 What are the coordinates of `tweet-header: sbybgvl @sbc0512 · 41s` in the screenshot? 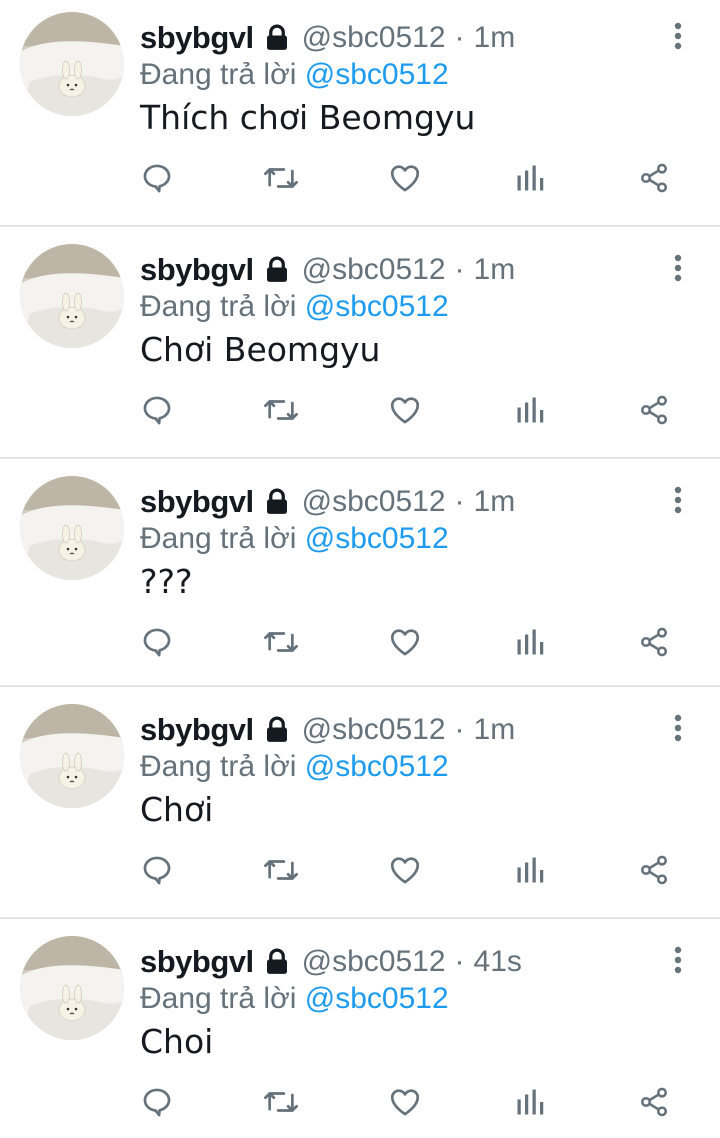 It's located at (331, 962).